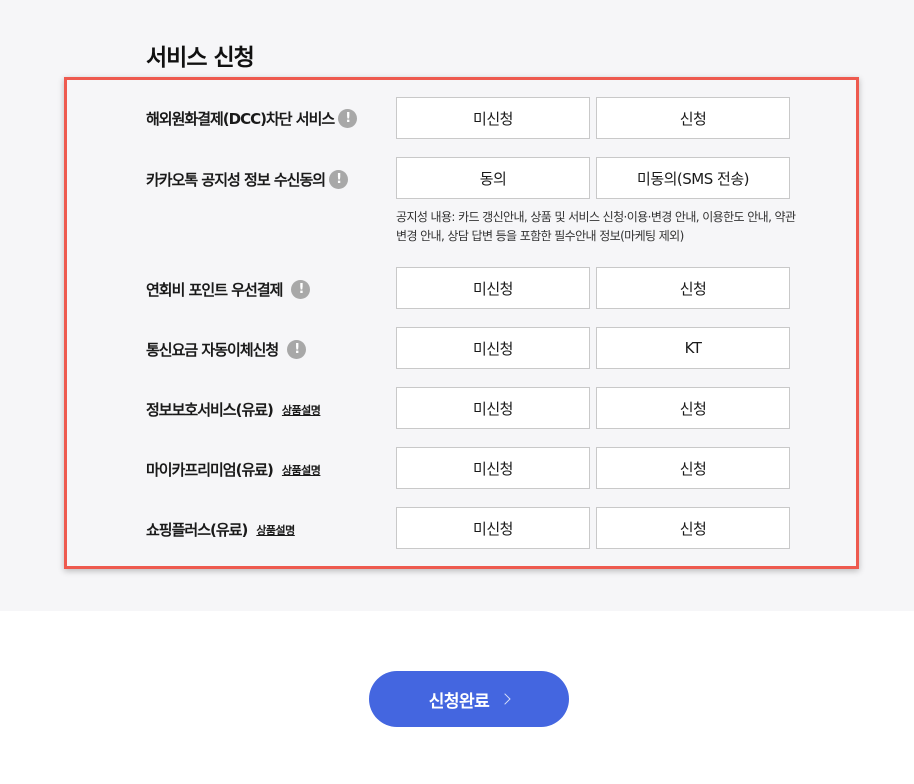 The image size is (914, 784). I want to click on section-title: 서비스 신청, so click(200, 58).